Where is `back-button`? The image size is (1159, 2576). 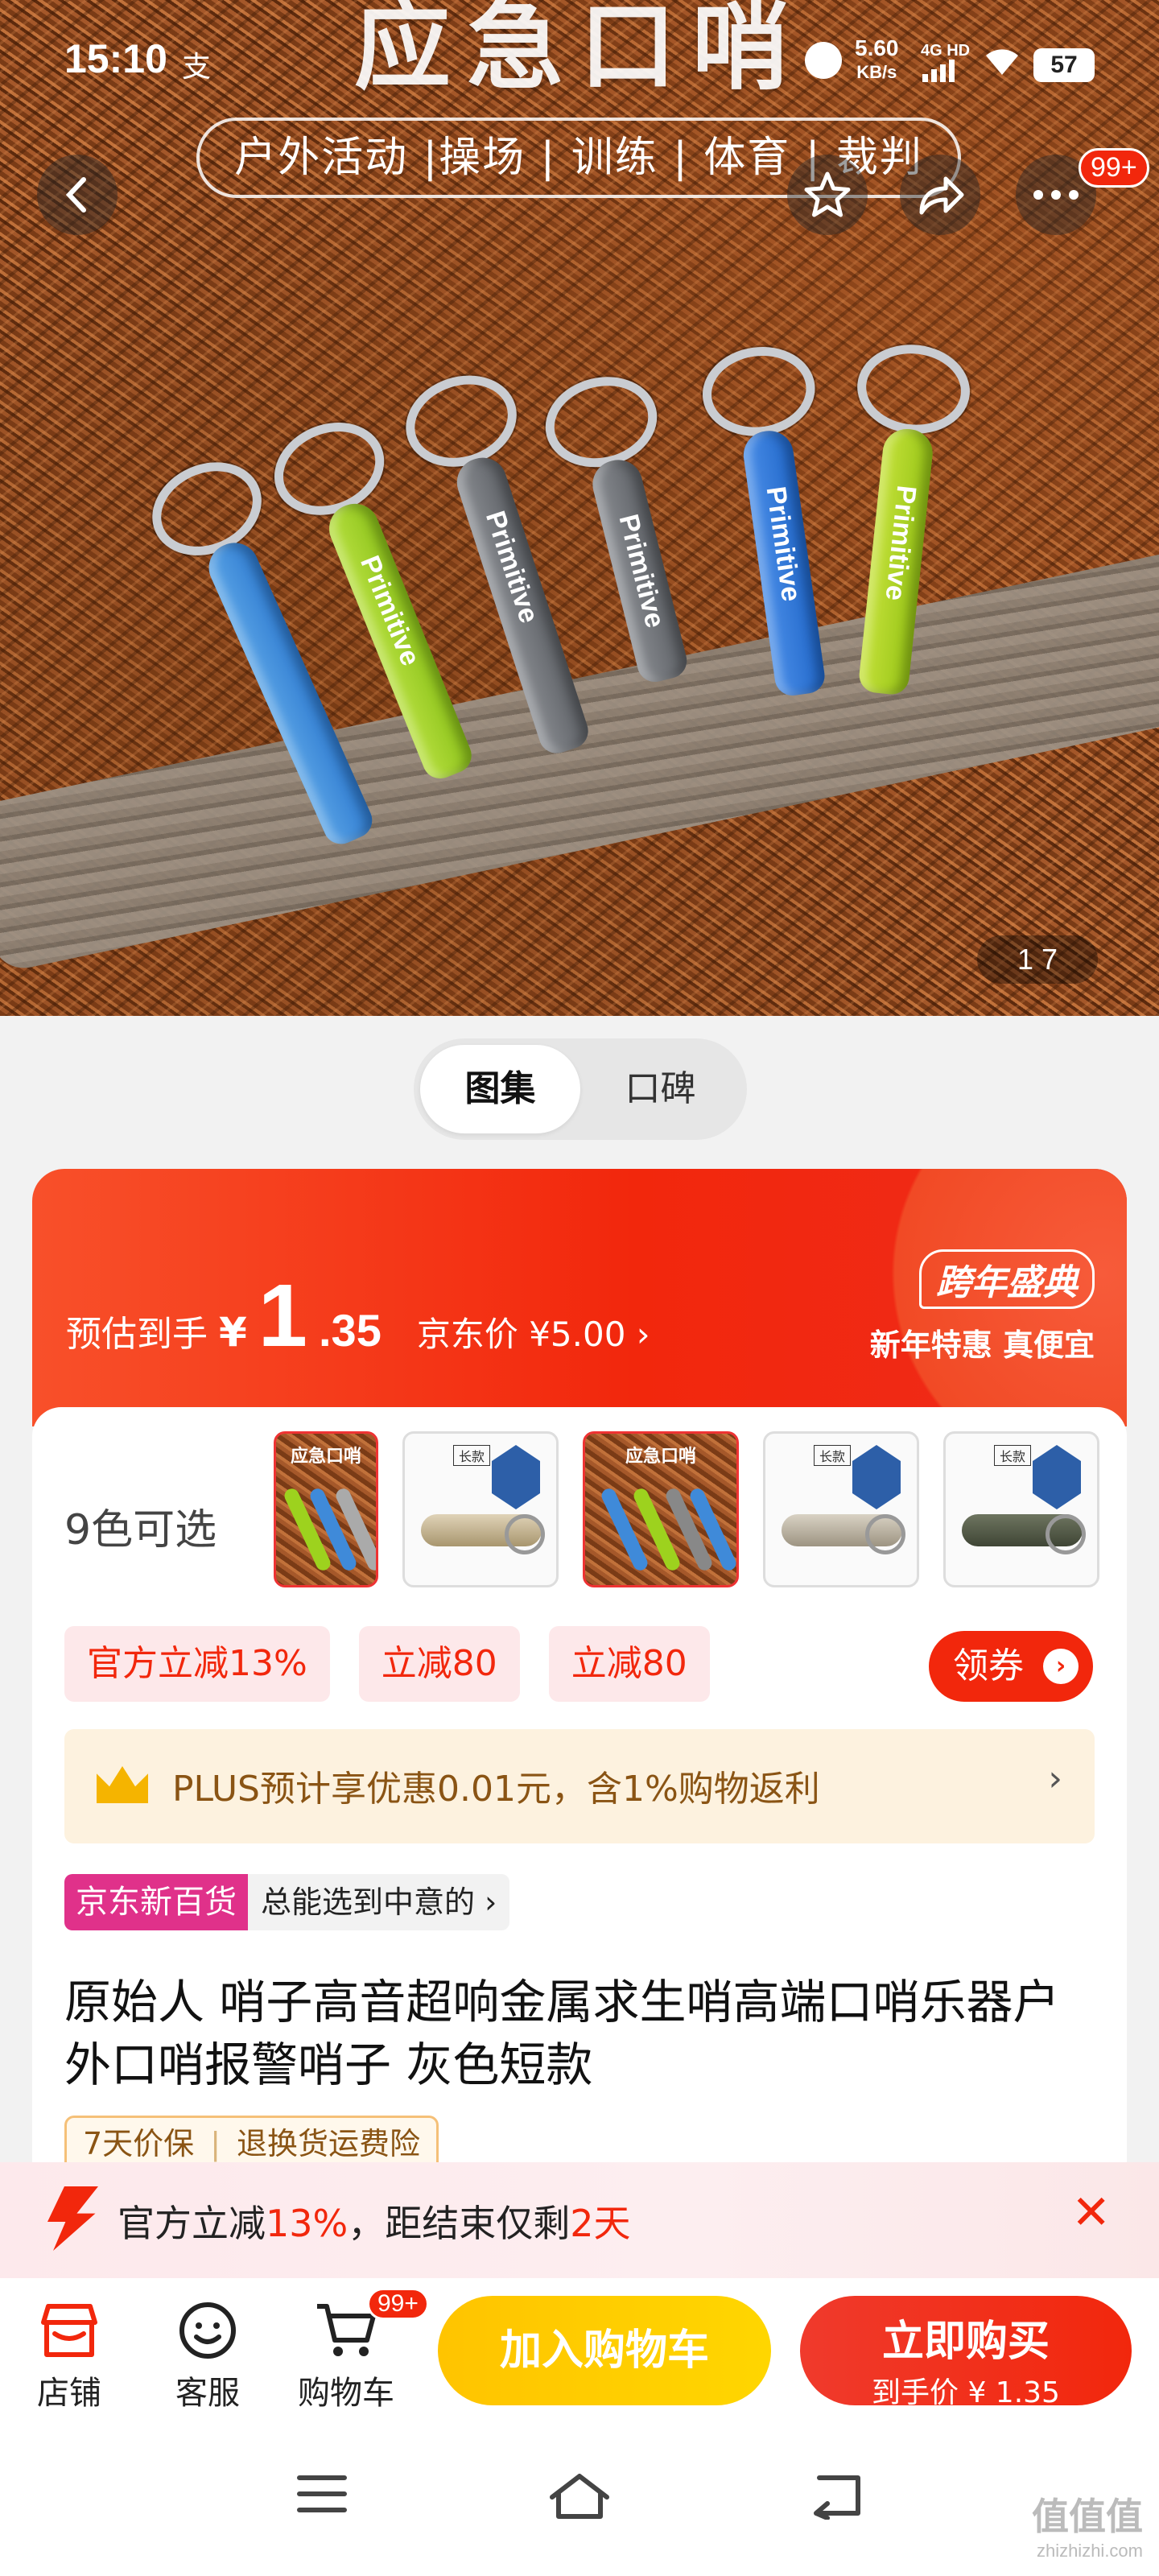 back-button is located at coordinates (77, 195).